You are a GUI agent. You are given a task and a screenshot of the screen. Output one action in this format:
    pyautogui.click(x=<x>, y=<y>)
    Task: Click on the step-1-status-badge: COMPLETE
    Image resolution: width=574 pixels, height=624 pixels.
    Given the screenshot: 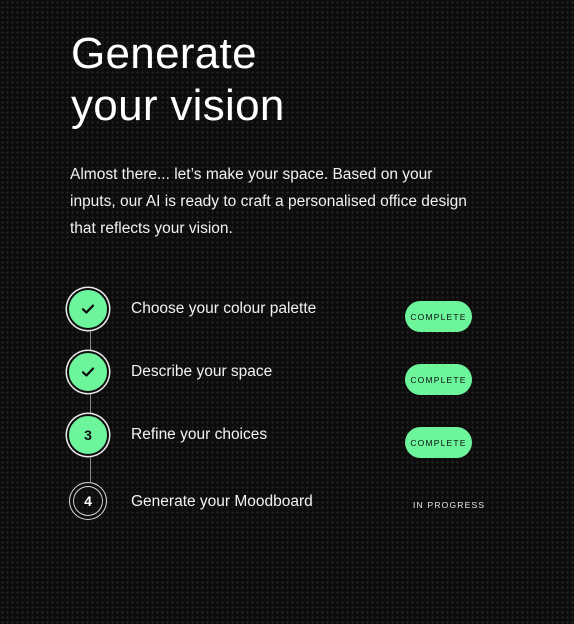 What is the action you would take?
    pyautogui.click(x=438, y=316)
    